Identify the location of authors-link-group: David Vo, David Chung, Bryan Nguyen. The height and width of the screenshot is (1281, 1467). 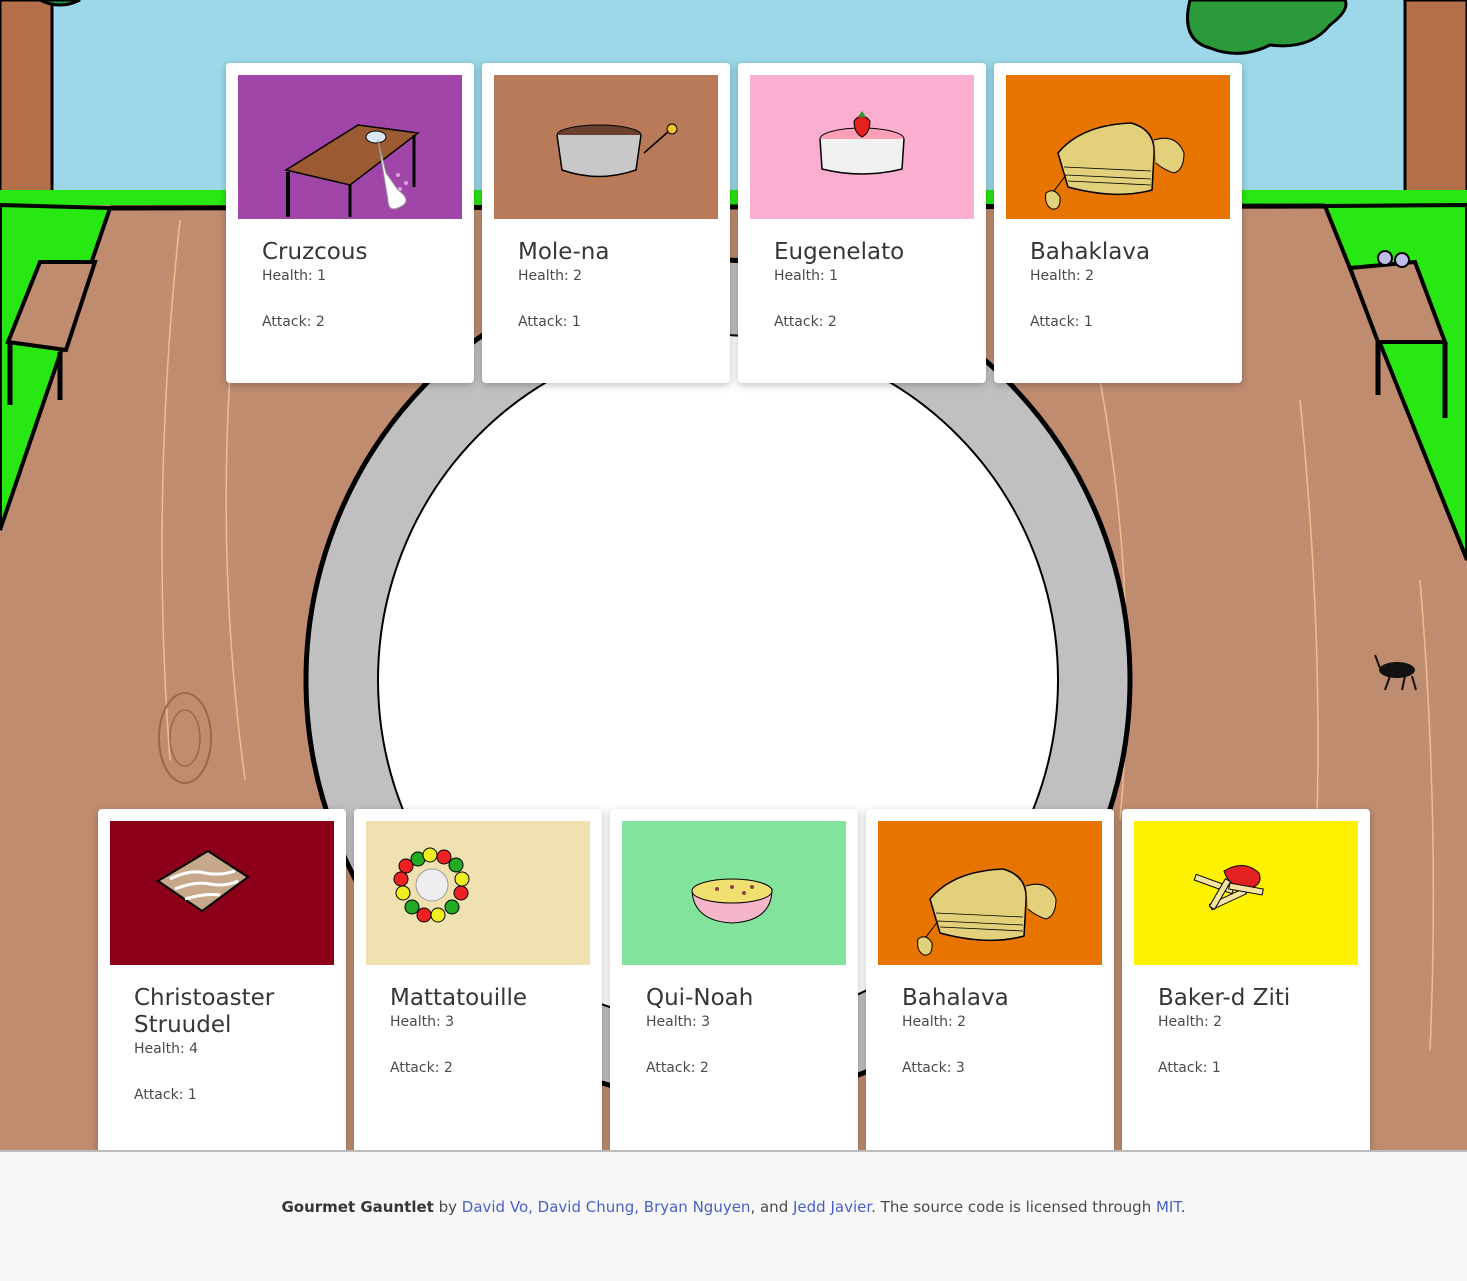
(606, 1207).